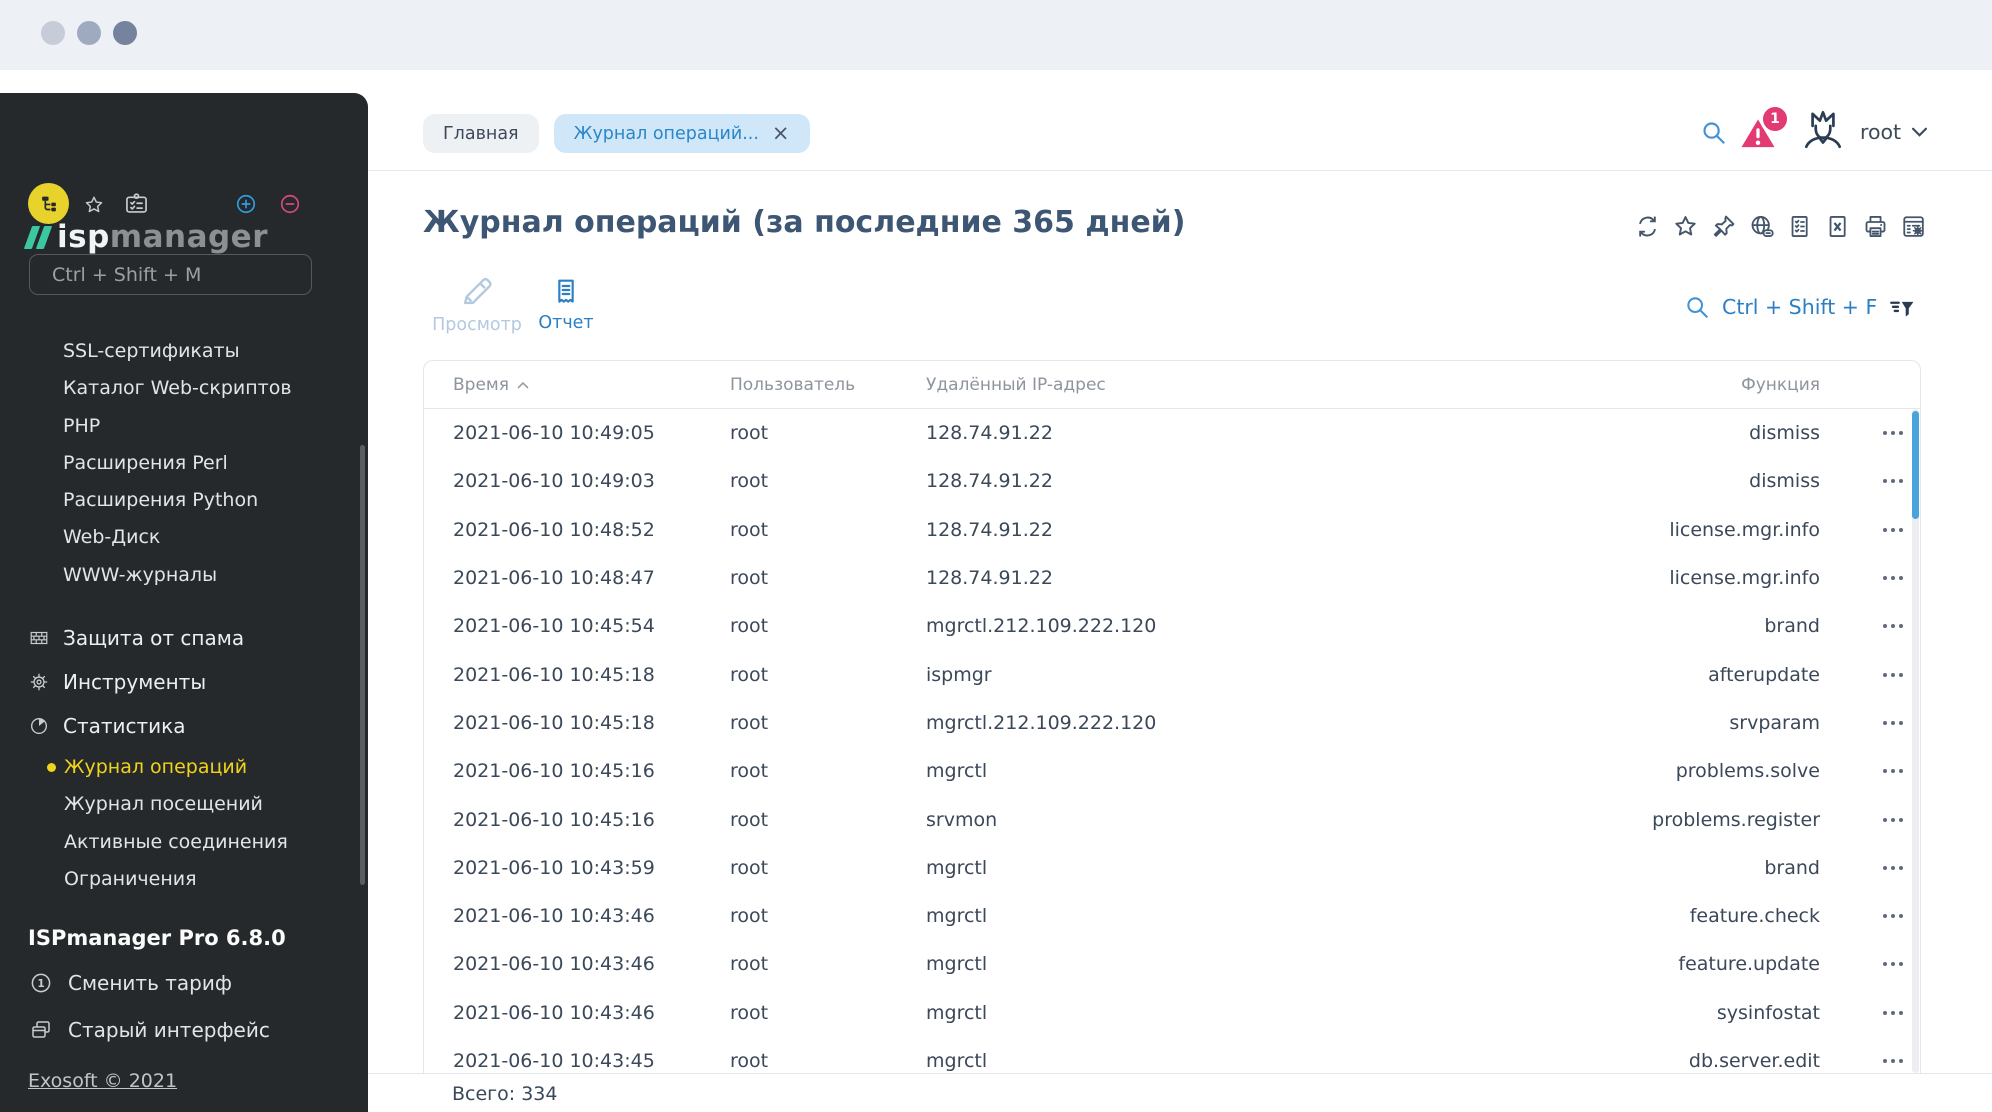 This screenshot has height=1112, width=1992. What do you see at coordinates (184, 842) in the screenshot?
I see `sidebar-subitem: Активные соединения` at bounding box center [184, 842].